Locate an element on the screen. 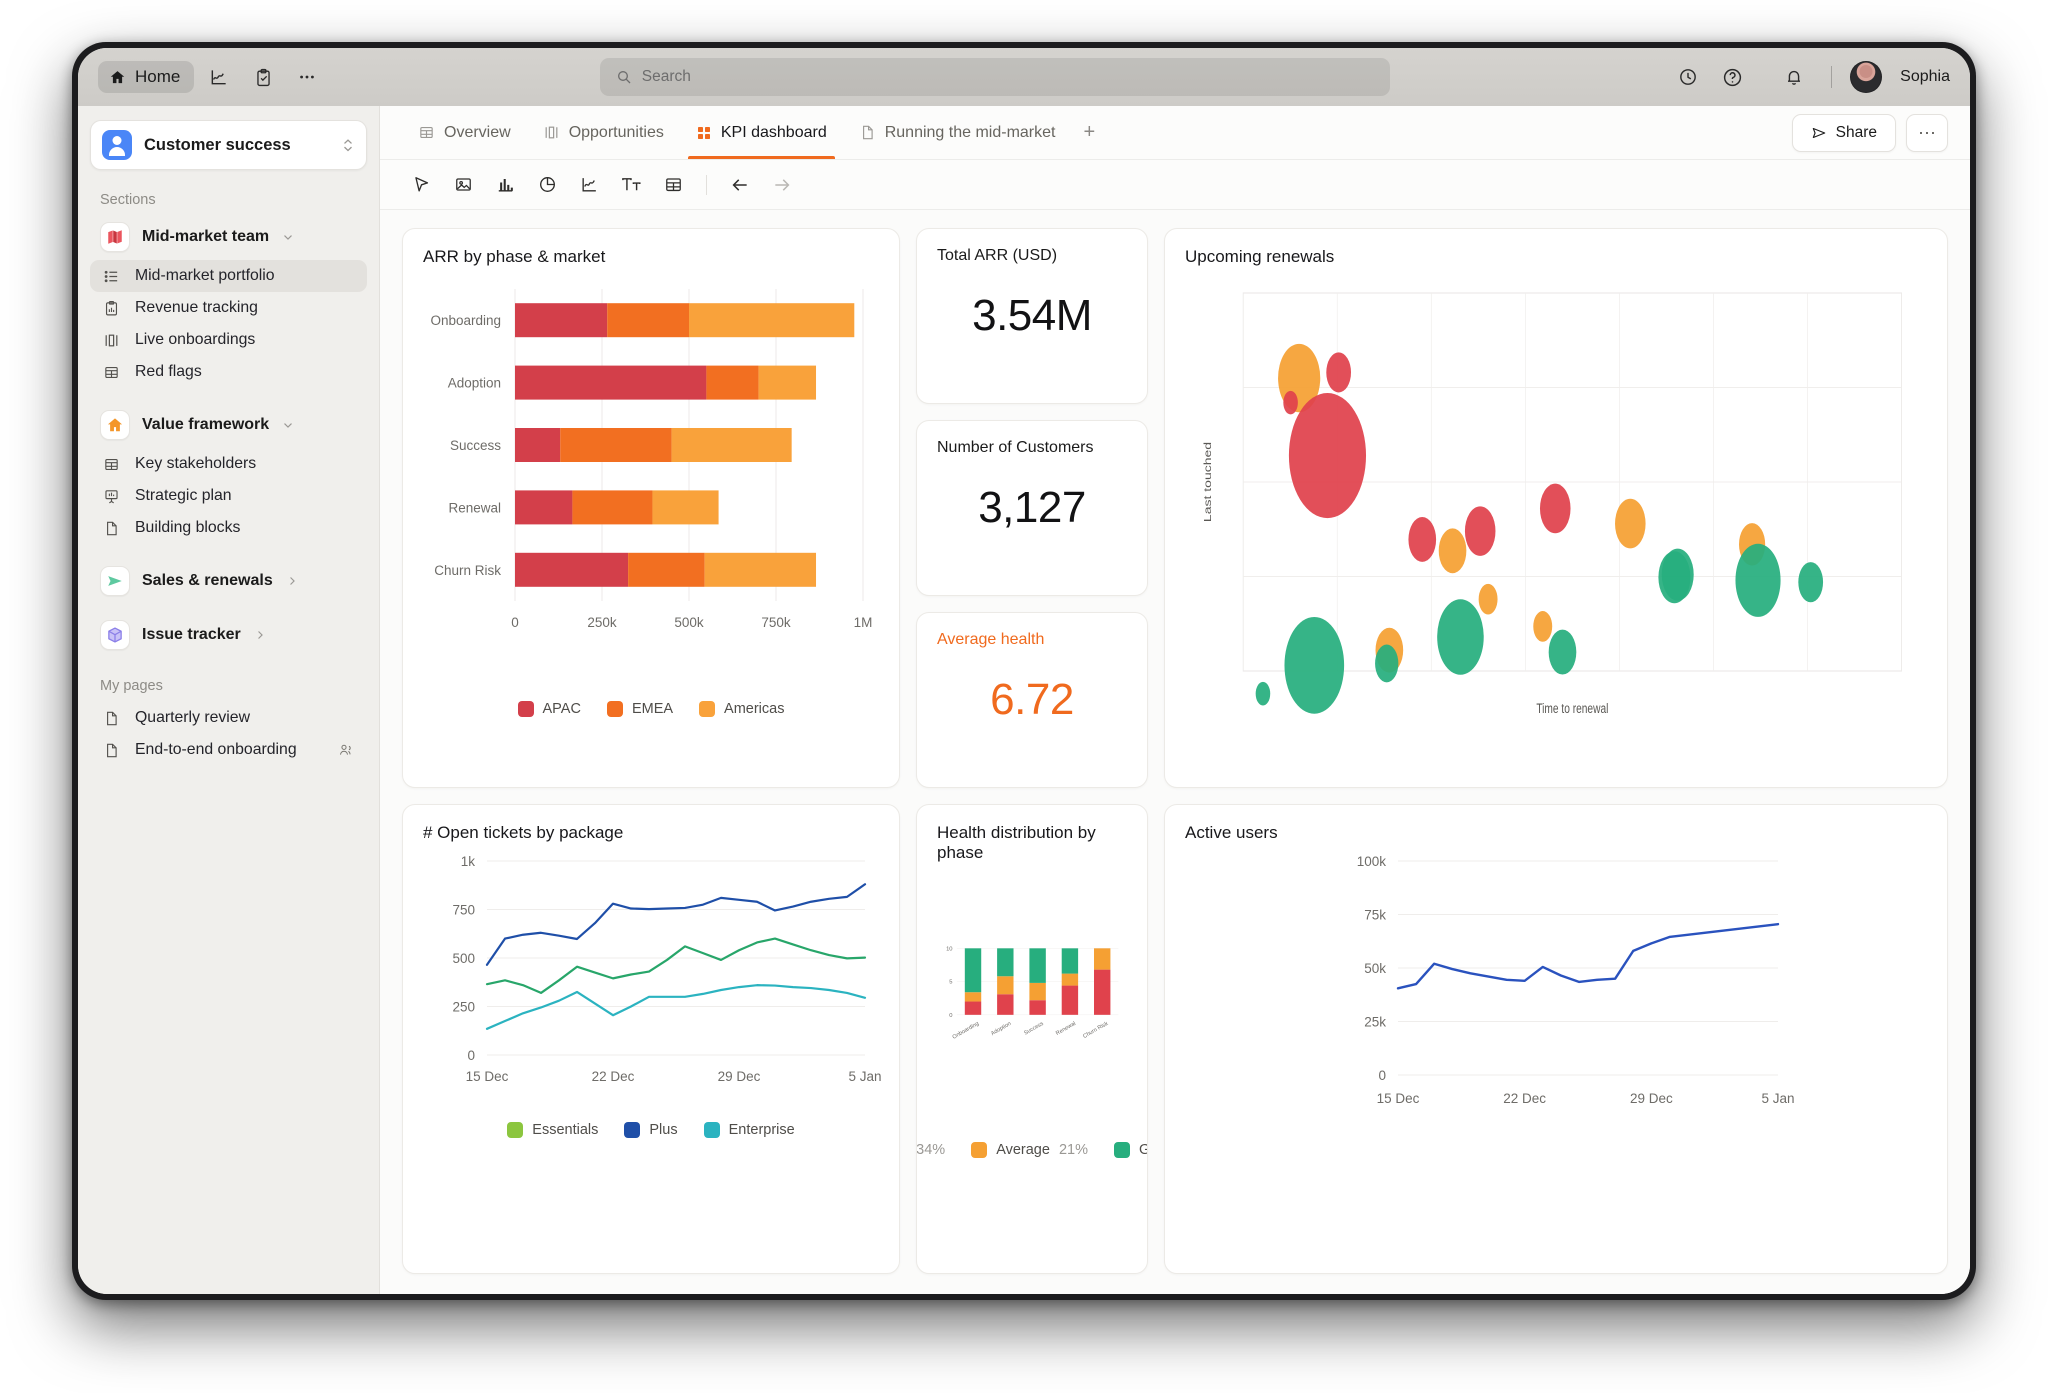 The image size is (2048, 1393). legend-item: EMEA is located at coordinates (640, 709).